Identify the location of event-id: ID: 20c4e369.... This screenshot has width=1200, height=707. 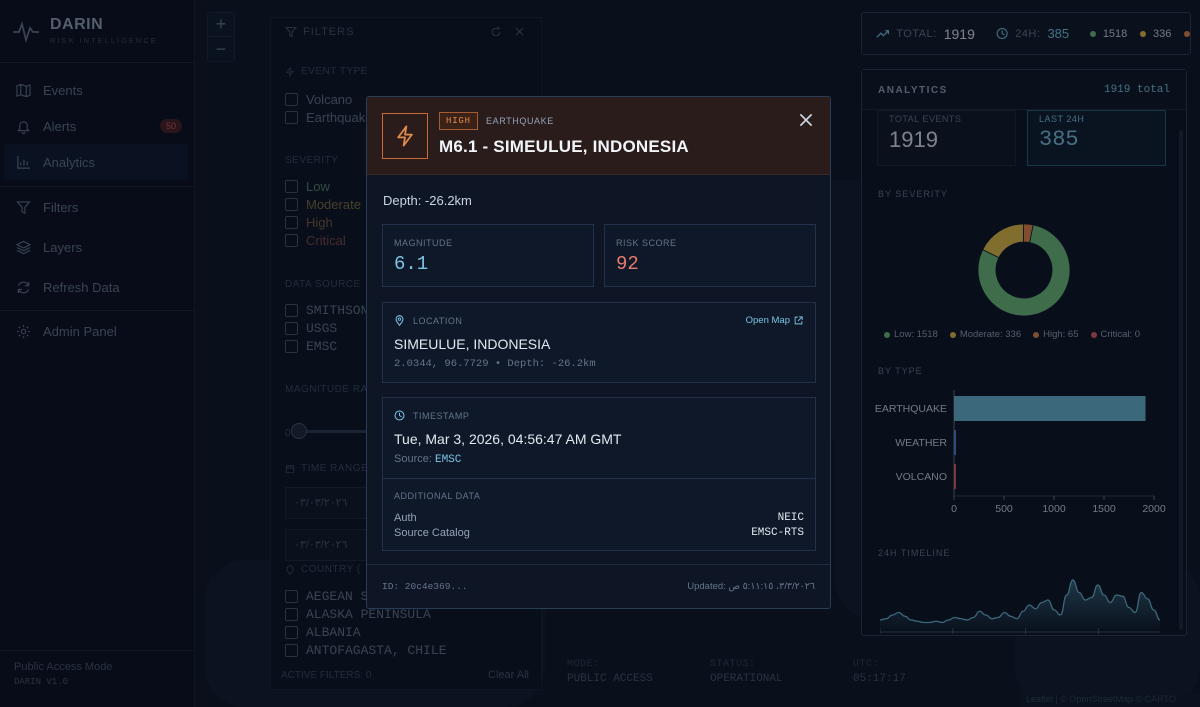
(425, 586).